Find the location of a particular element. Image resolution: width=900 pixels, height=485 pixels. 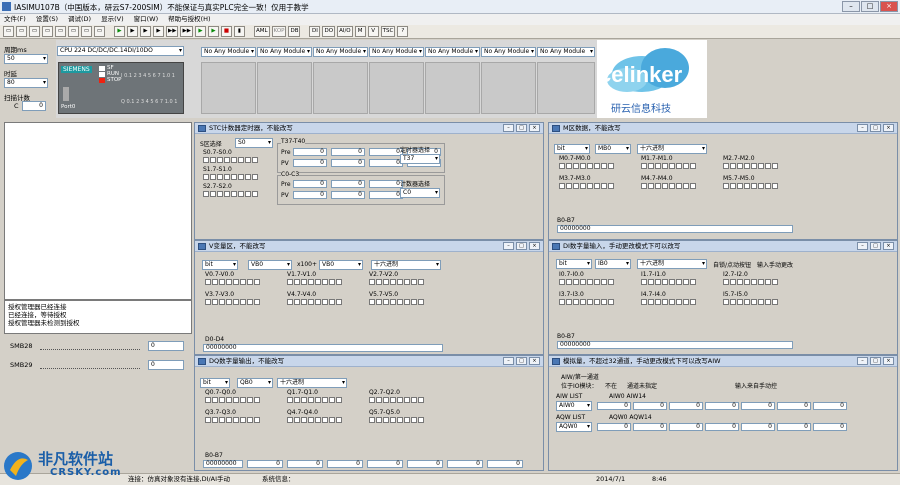

minimize-button: – is located at coordinates (851, 6).